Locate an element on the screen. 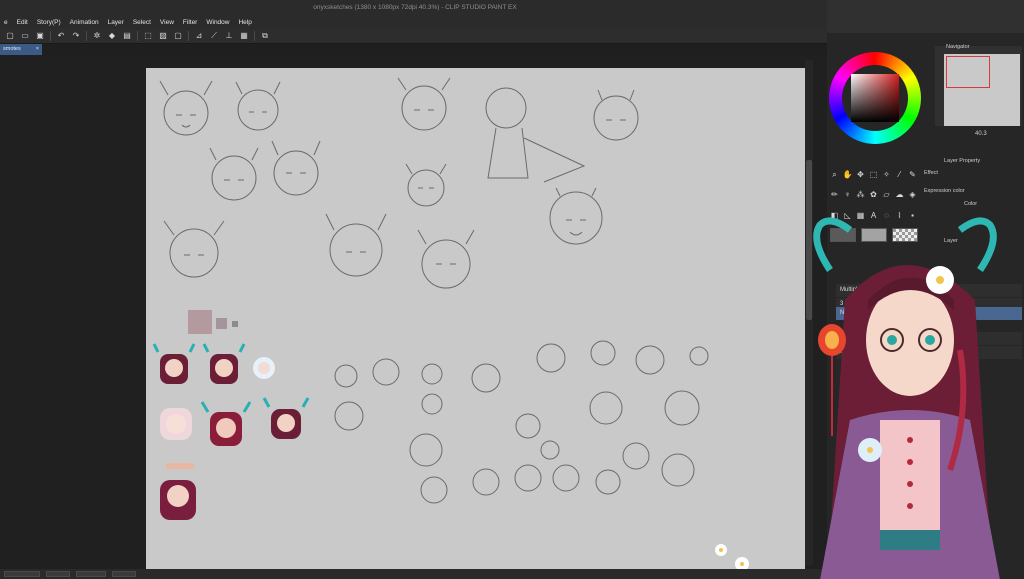 This screenshot has width=1024, height=579. navigator-zoom: 40.3 is located at coordinates (981, 134).